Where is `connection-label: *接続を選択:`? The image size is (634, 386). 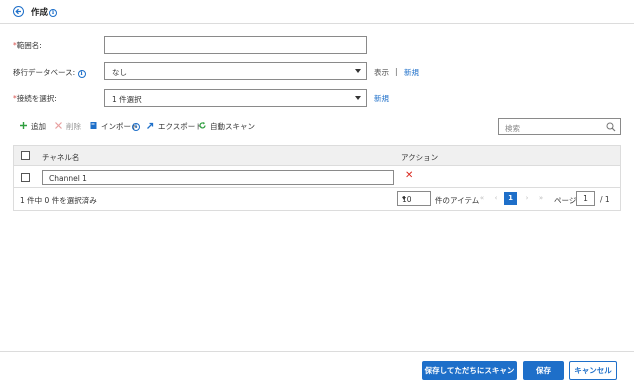 connection-label: *接続を選択: is located at coordinates (35, 98).